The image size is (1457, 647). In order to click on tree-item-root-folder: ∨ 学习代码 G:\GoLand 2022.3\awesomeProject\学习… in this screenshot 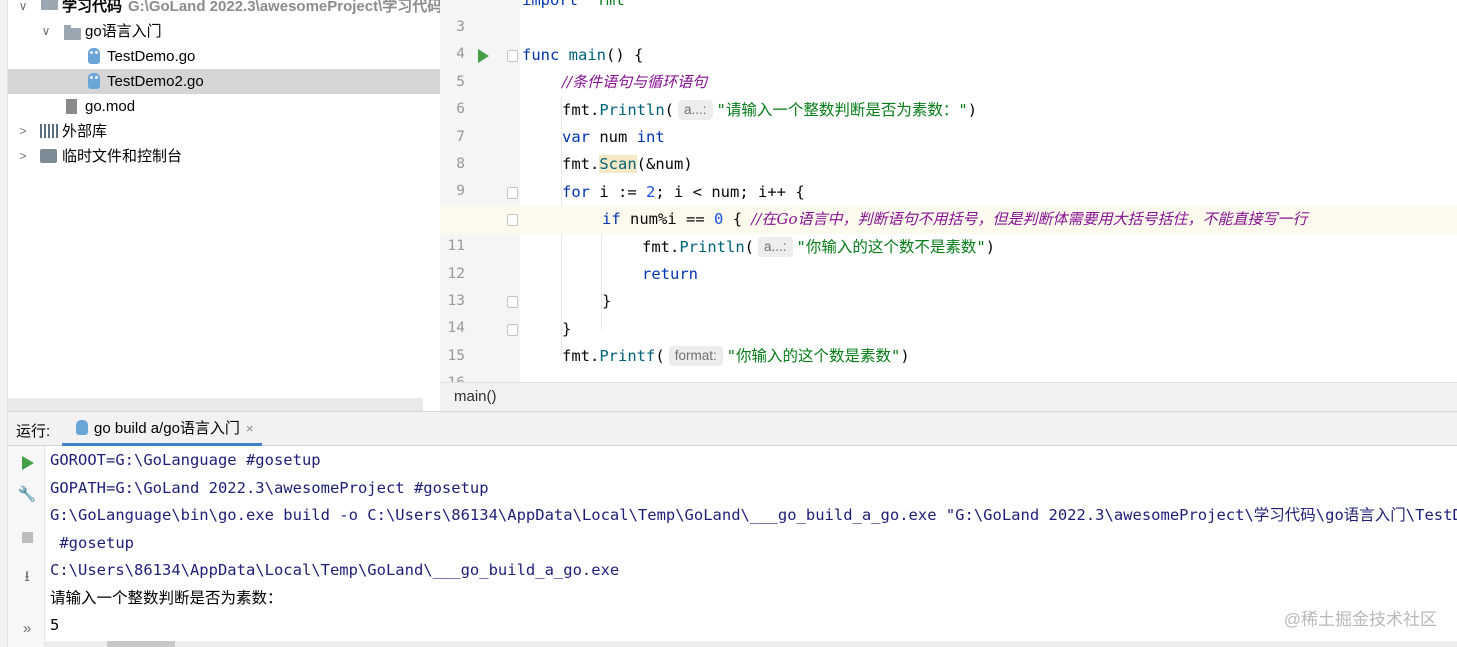, I will do `click(224, 9)`.